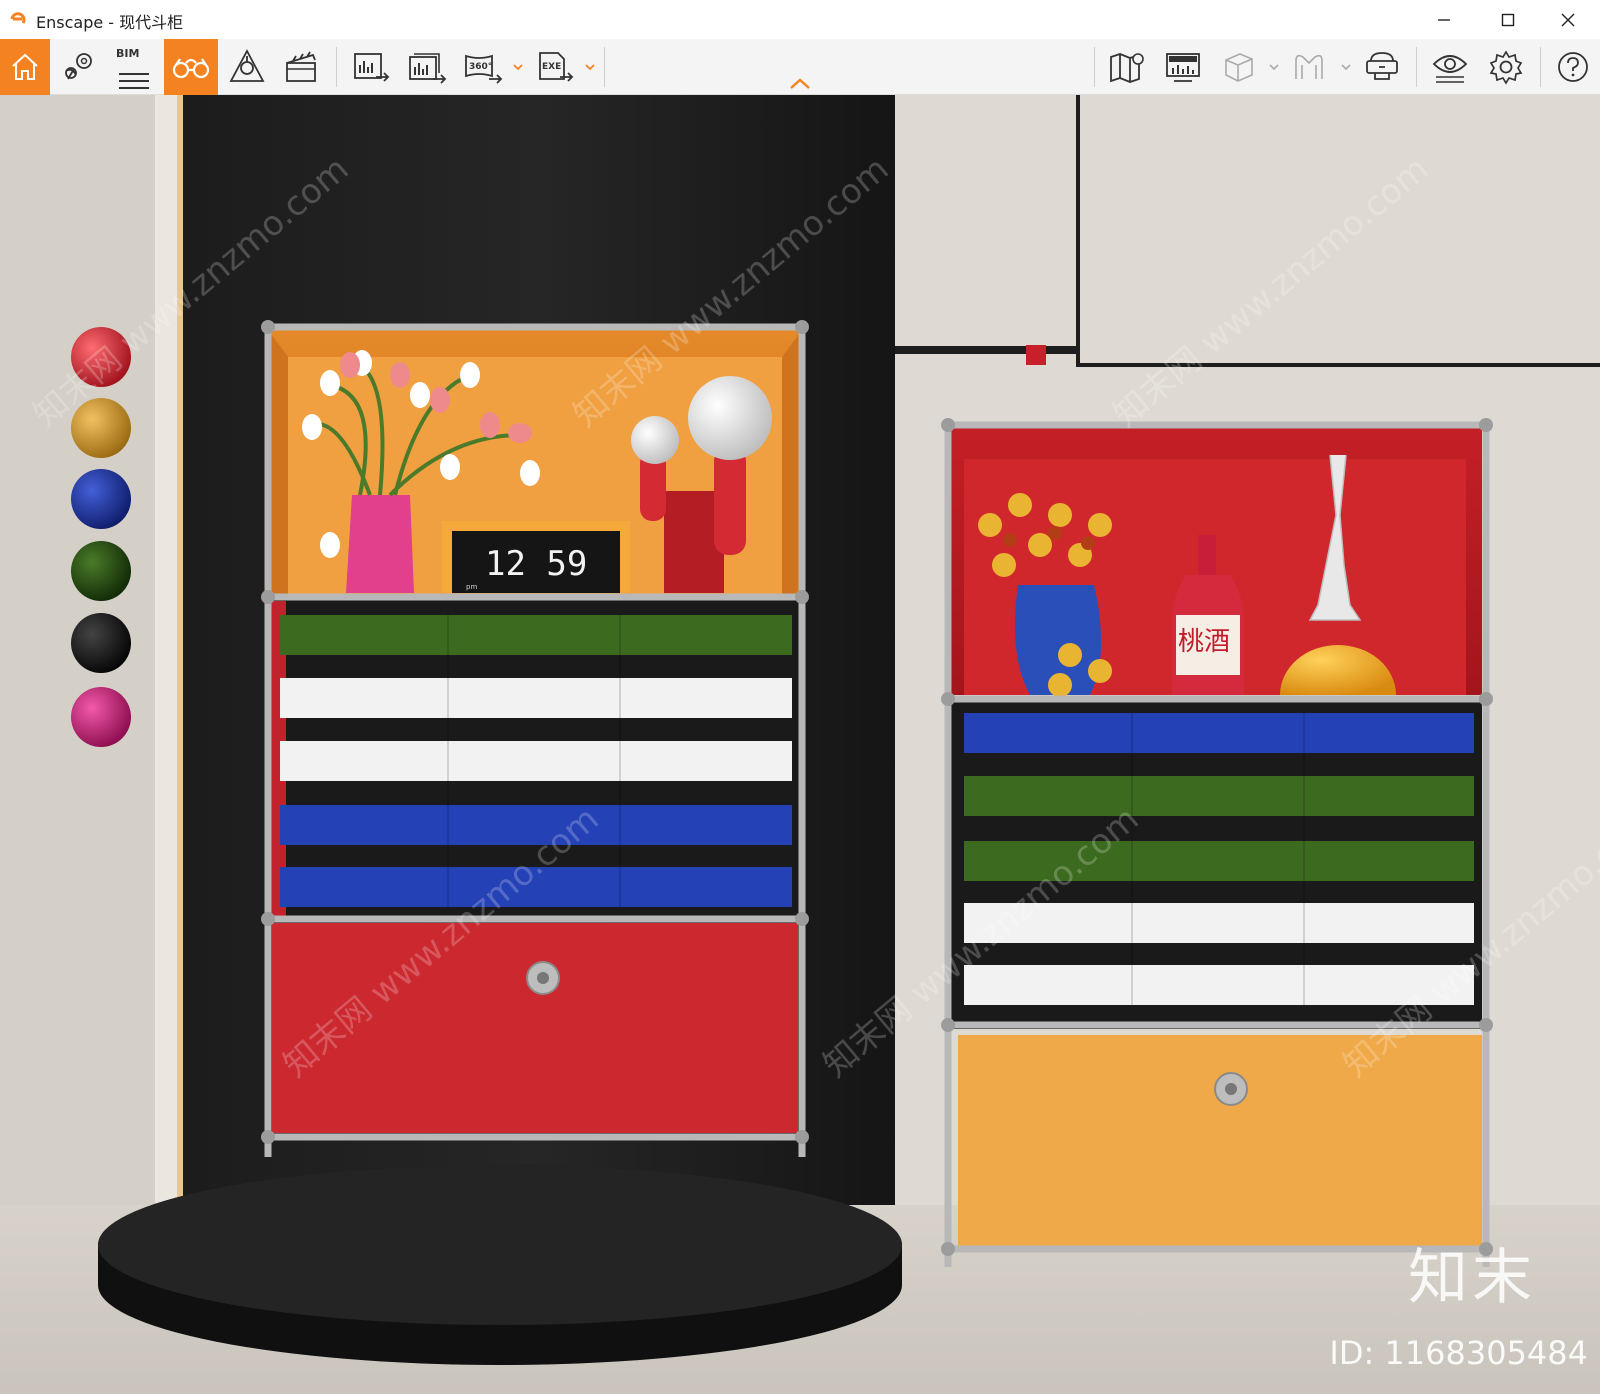 This screenshot has width=1600, height=1394. I want to click on cube-icon, so click(1239, 67).